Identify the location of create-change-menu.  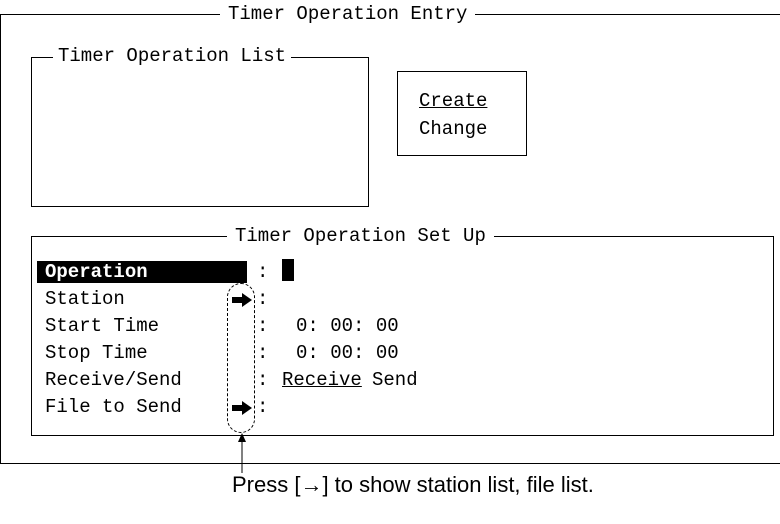
(462, 113).